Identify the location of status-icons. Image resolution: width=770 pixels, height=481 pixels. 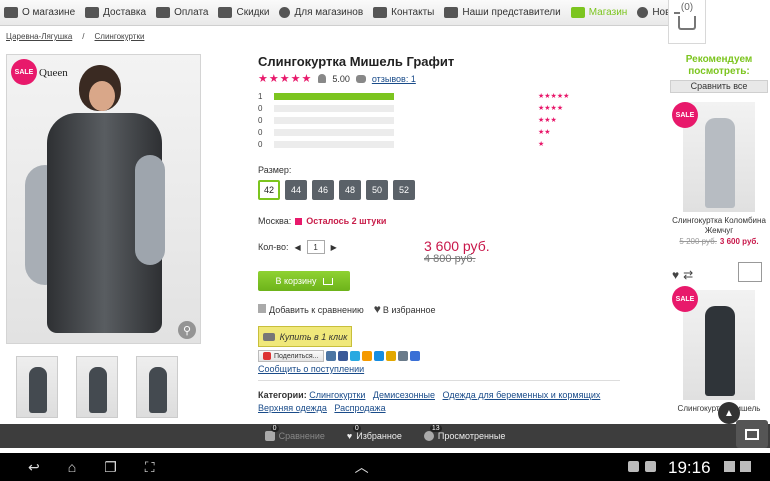
(737, 466).